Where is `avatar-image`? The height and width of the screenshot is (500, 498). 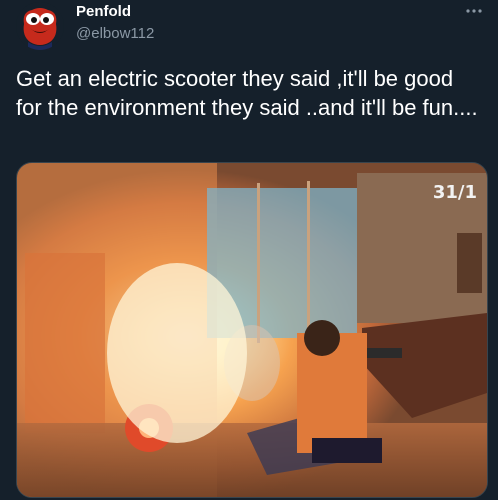 avatar-image is located at coordinates (40, 26).